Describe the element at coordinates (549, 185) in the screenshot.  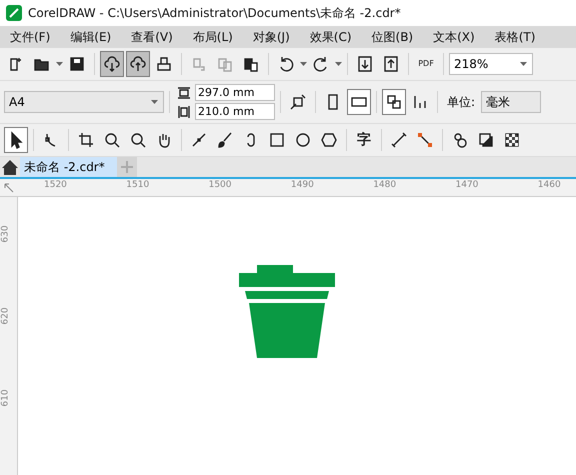
I see `ruler-label: 1460` at that location.